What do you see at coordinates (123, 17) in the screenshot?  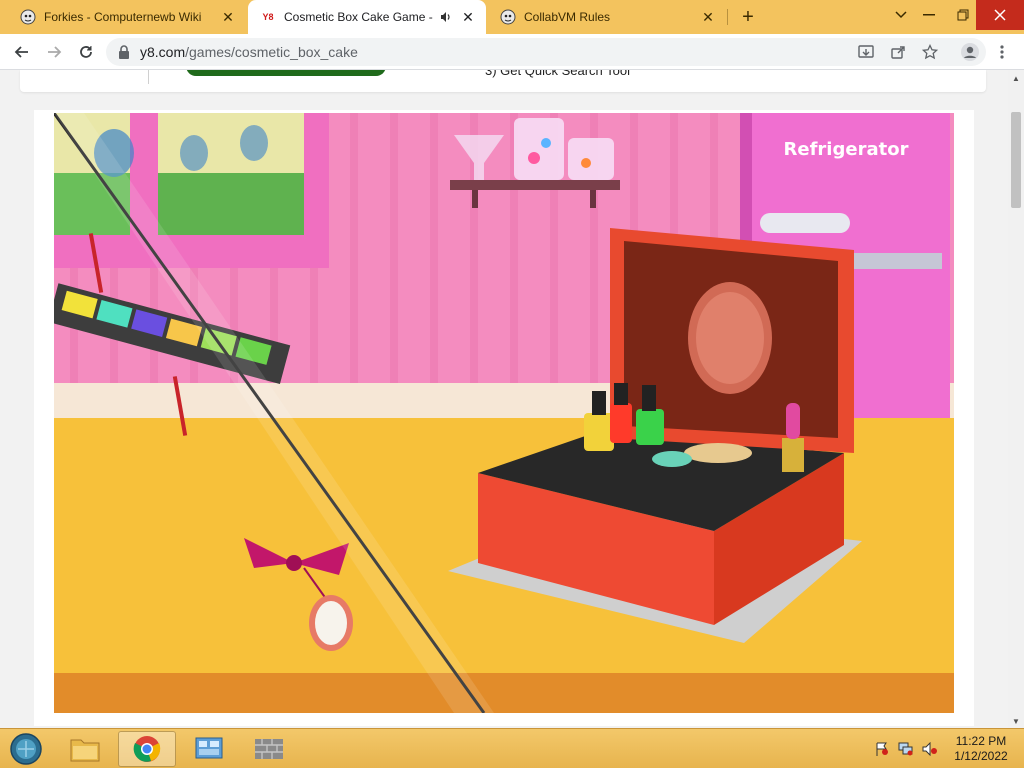 I see `tab-title: Forkies - Computernewb Wiki` at bounding box center [123, 17].